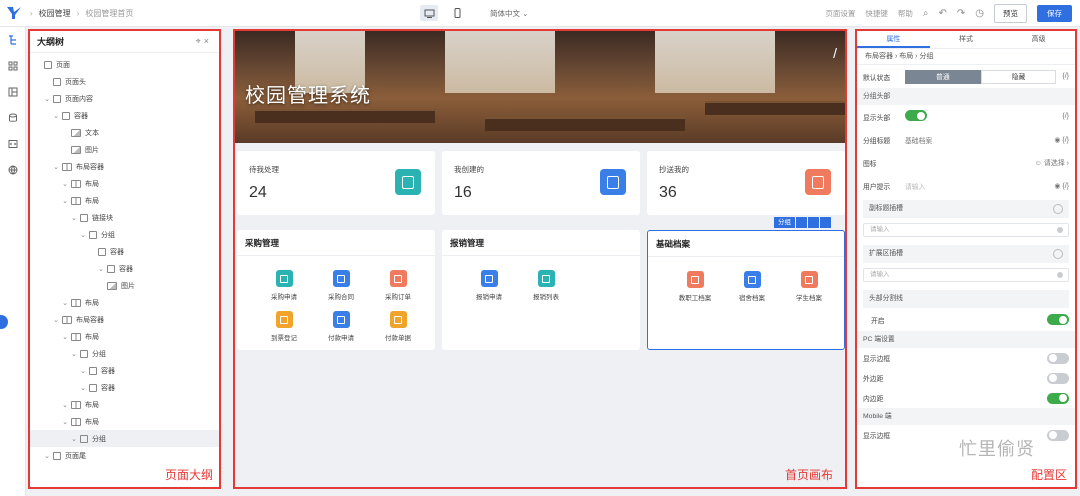  Describe the element at coordinates (124, 251) in the screenshot. I see `tree-node: 容器` at that location.